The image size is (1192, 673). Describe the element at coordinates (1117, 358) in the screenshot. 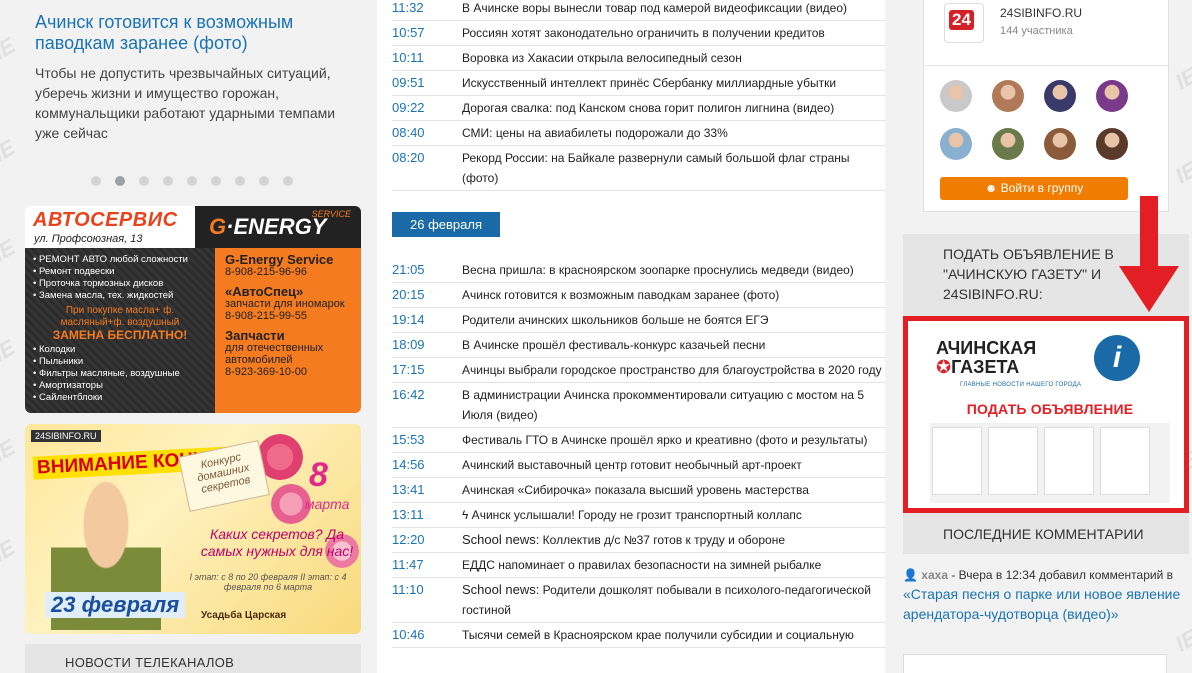

I see `info-circle-logo: i` at that location.